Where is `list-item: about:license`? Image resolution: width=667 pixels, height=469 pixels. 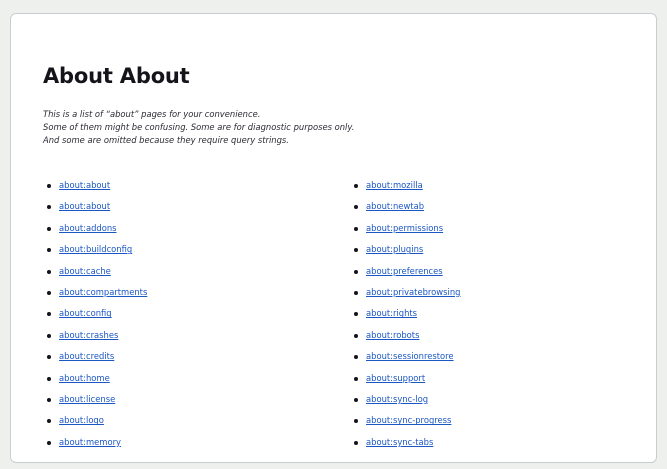 list-item: about:license is located at coordinates (96, 399).